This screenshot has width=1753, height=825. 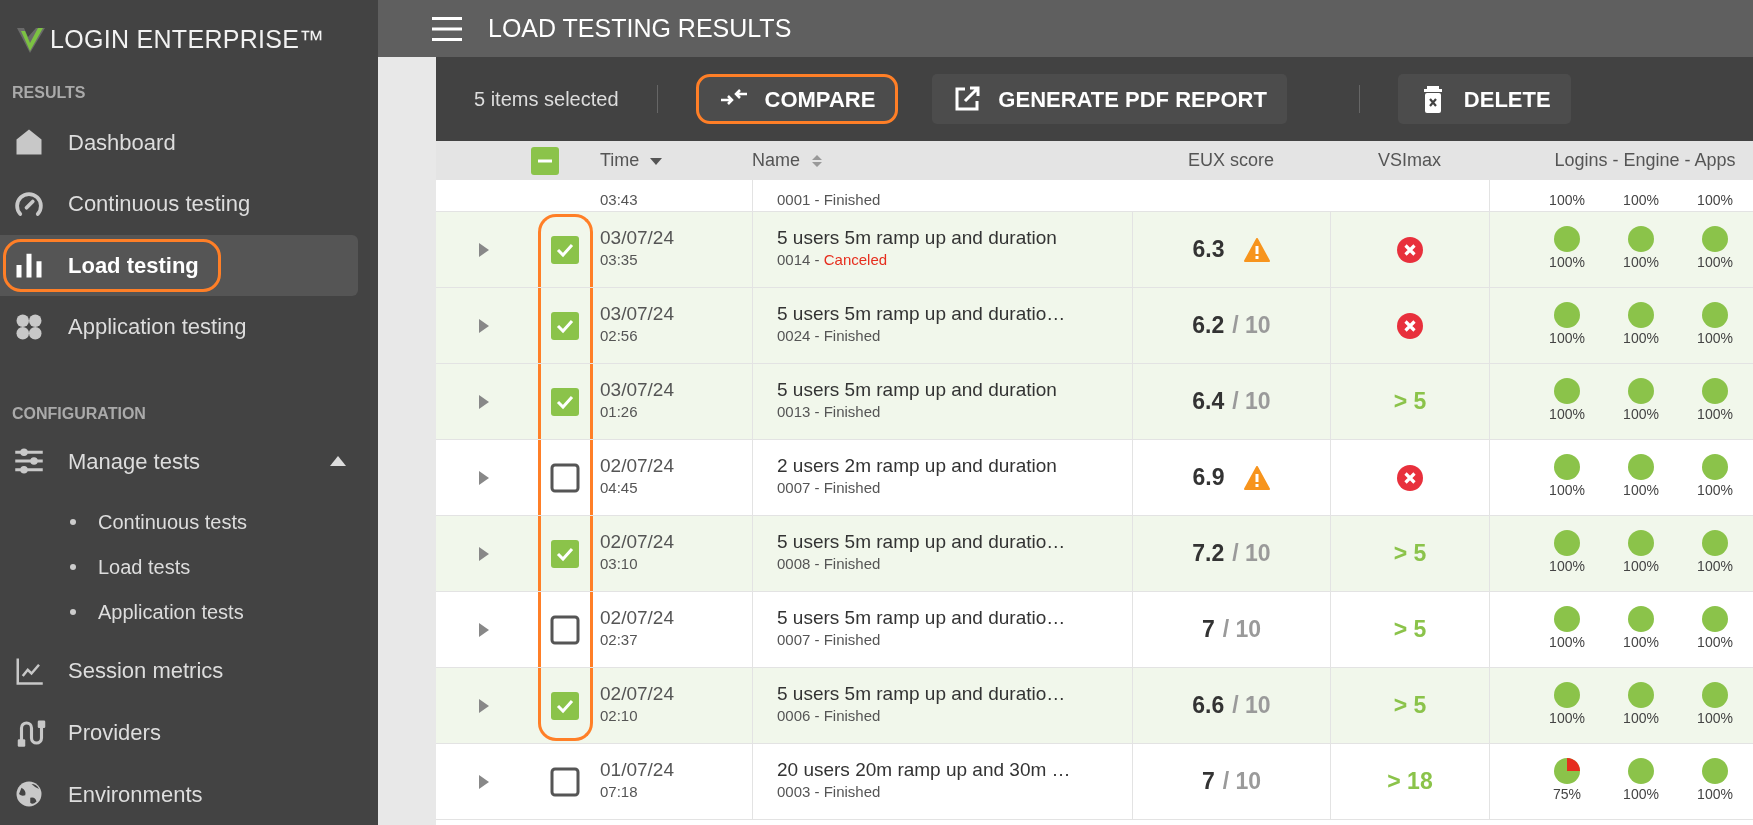 What do you see at coordinates (179, 794) in the screenshot?
I see `nav-item: Environments` at bounding box center [179, 794].